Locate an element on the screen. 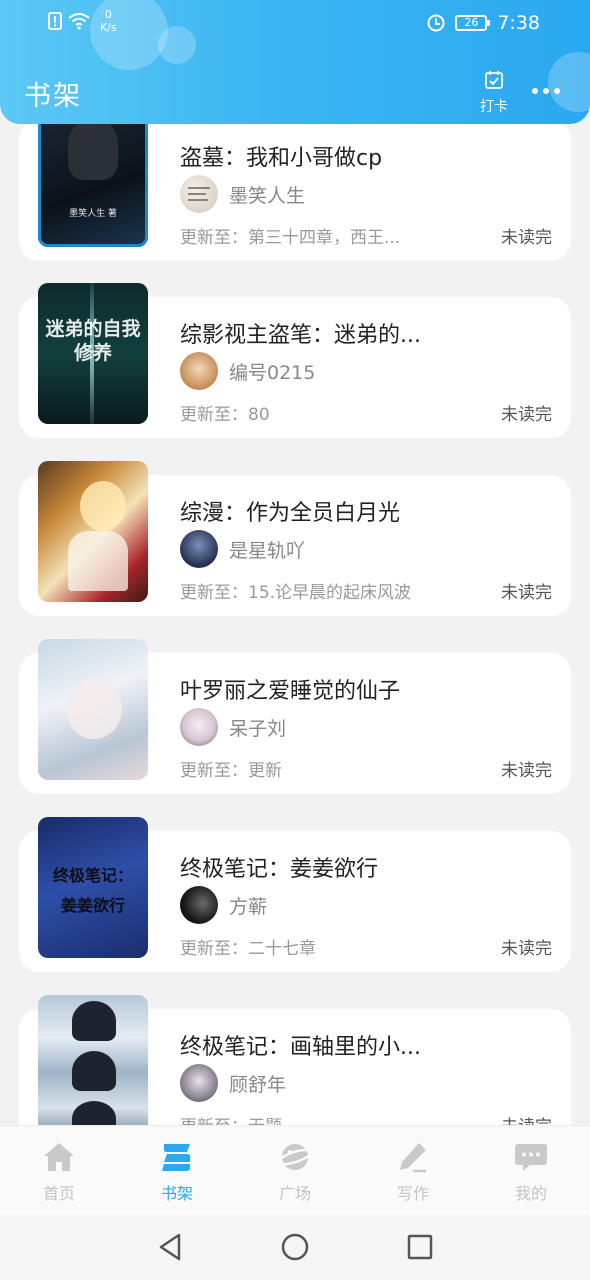 The height and width of the screenshot is (1280, 590). author-row: 是星轨吖 is located at coordinates (242, 549).